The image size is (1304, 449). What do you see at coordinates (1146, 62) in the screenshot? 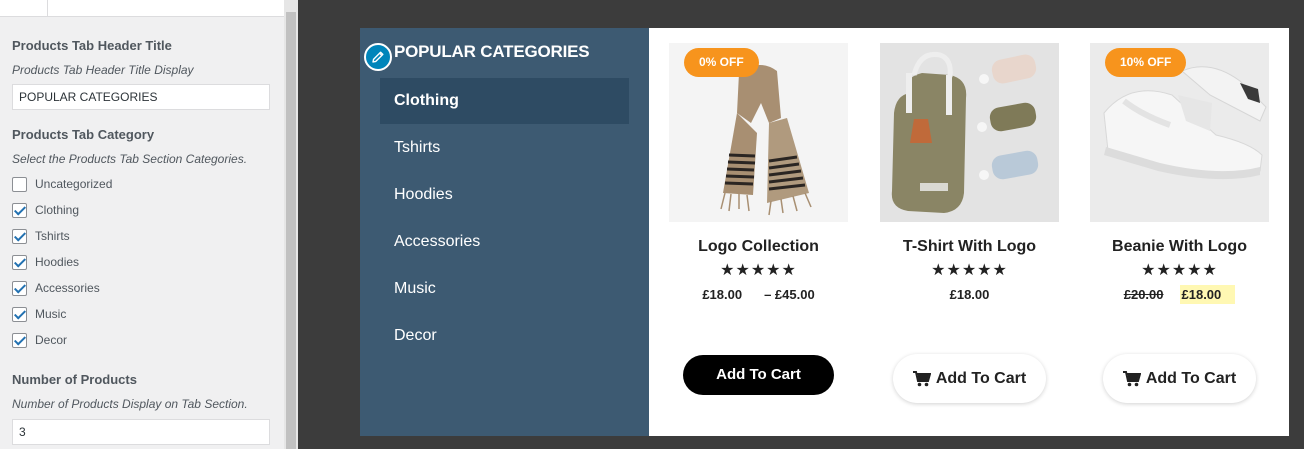
I see `discount-badge: 10% OFF` at bounding box center [1146, 62].